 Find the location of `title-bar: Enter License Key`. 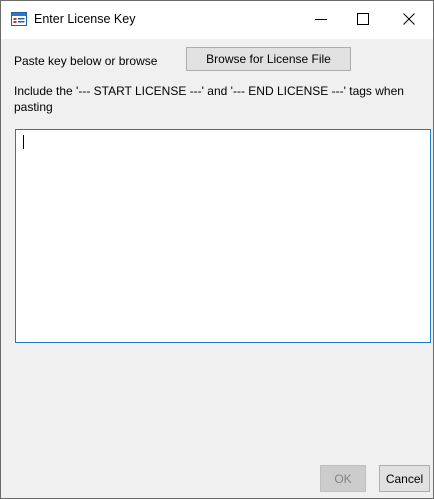

title-bar: Enter License Key is located at coordinates (217, 20).